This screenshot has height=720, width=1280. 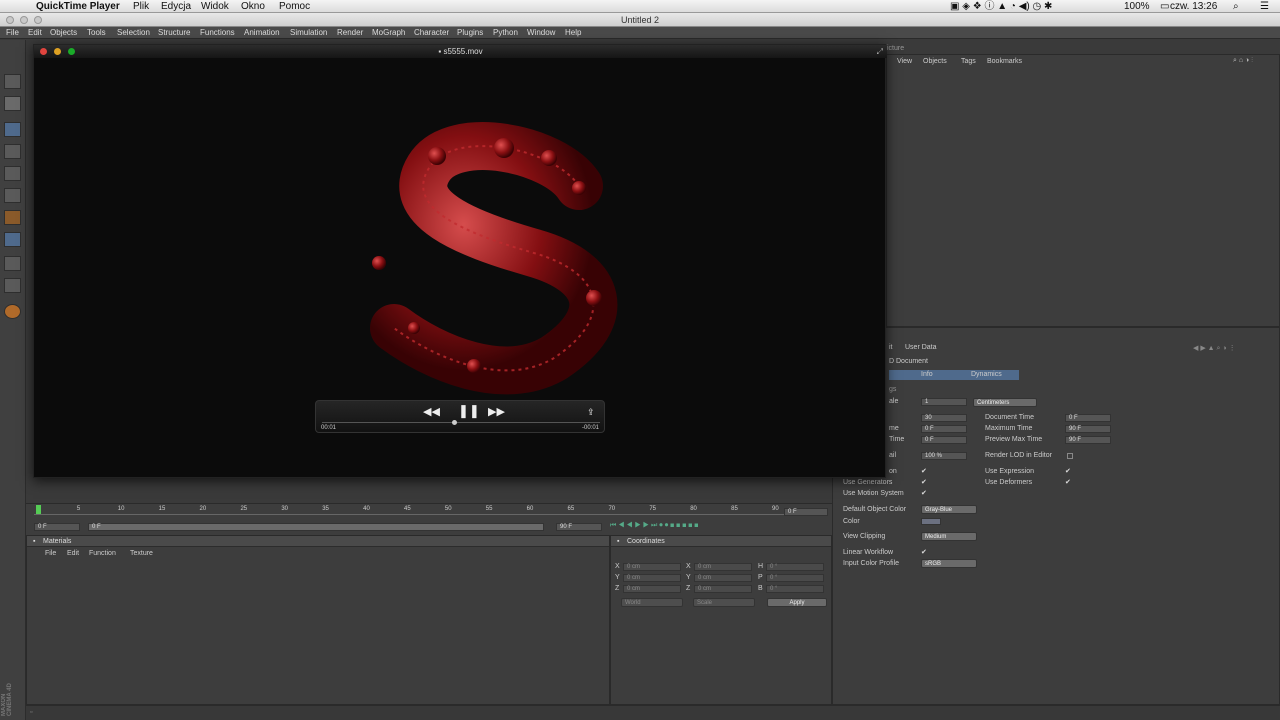 What do you see at coordinates (1088, 418) in the screenshot?
I see `doc-time-field: 0 F` at bounding box center [1088, 418].